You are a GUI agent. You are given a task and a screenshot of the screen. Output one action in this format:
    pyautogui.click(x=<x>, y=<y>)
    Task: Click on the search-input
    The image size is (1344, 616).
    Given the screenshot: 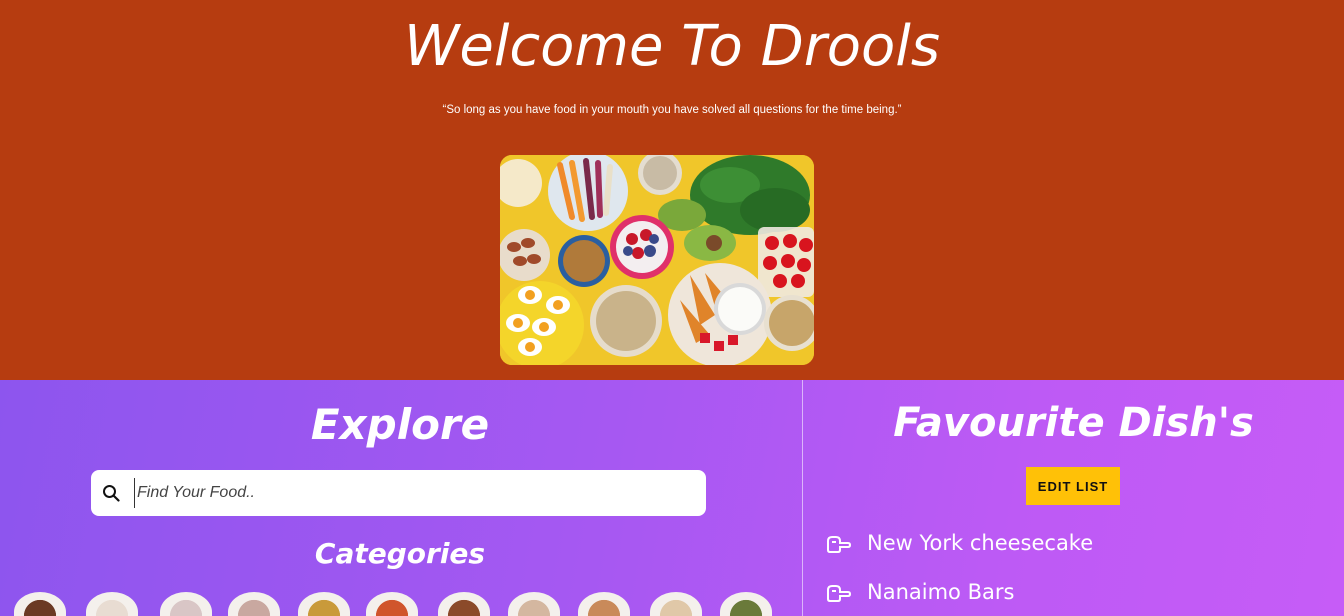 What is the action you would take?
    pyautogui.click(x=414, y=493)
    